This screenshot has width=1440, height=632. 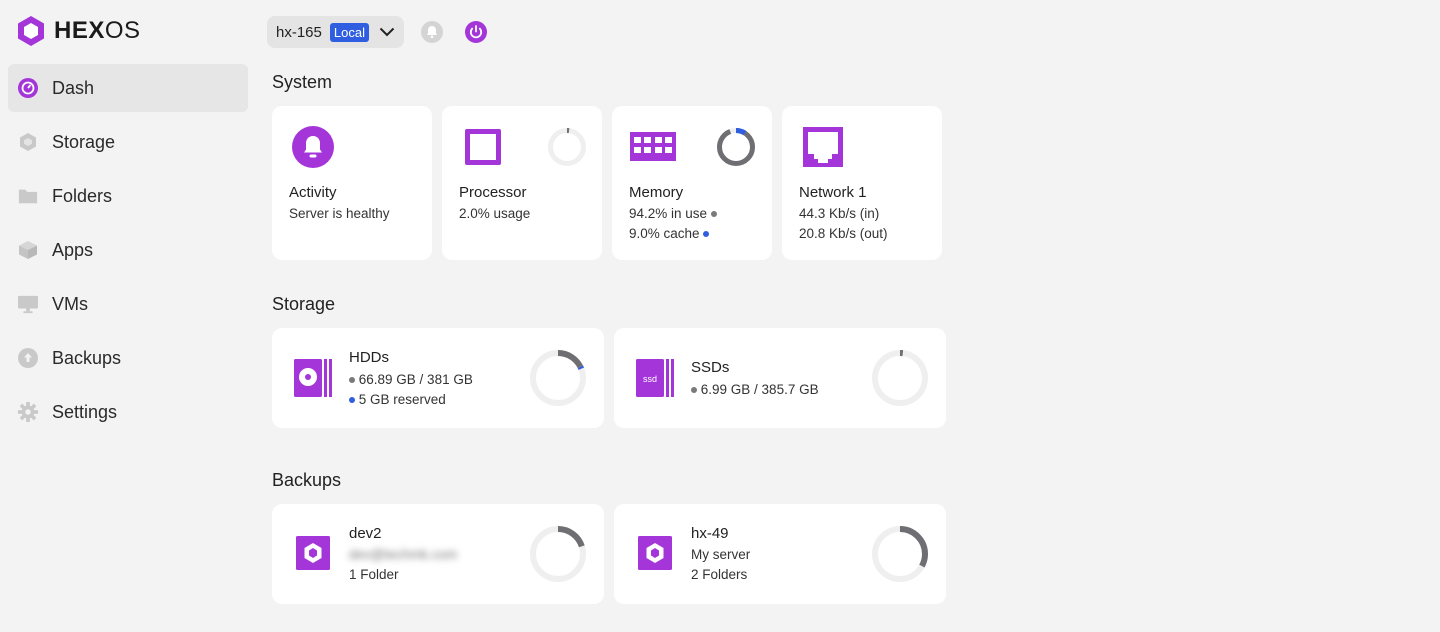 I want to click on ssd-icon: ssd, so click(x=655, y=378).